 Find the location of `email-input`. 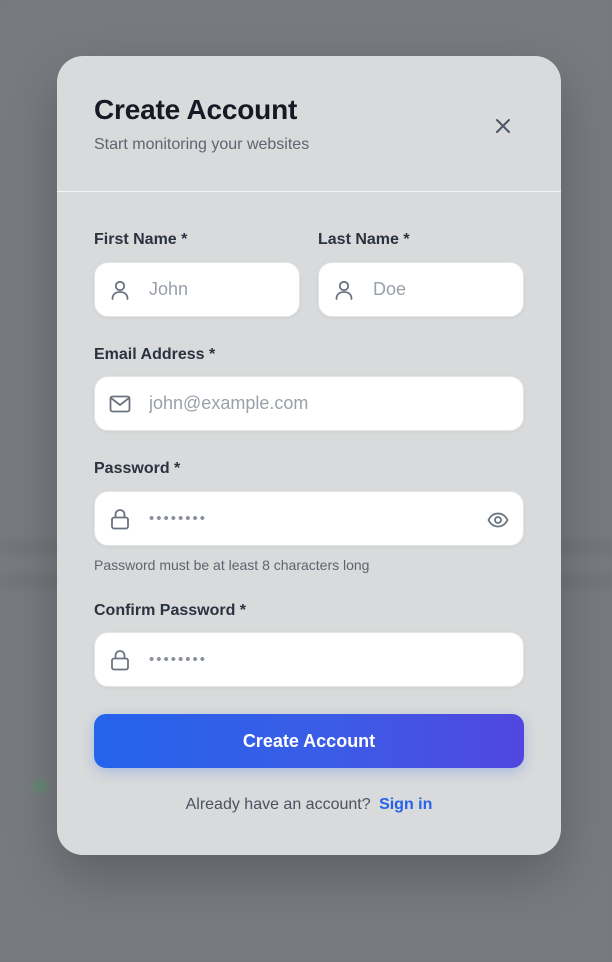

email-input is located at coordinates (328, 403).